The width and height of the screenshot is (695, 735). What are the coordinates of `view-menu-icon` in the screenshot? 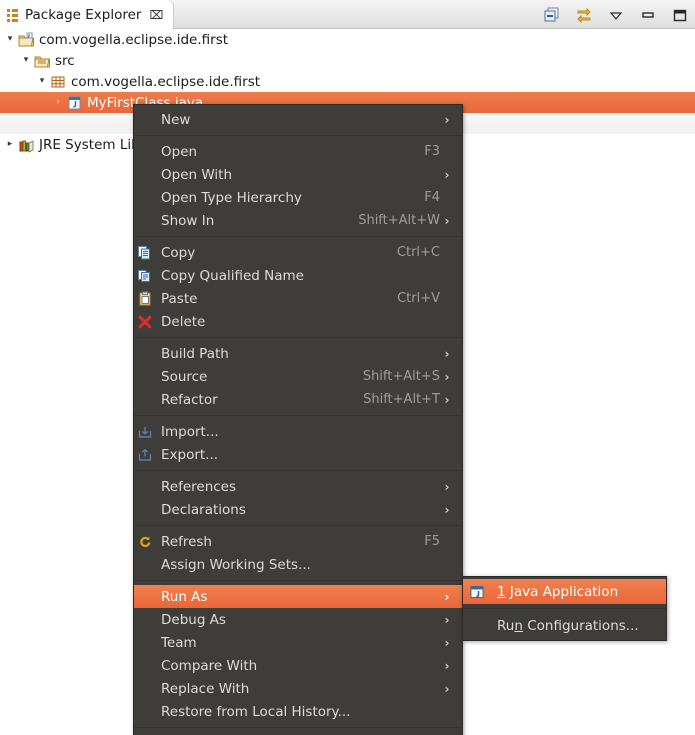 It's located at (616, 15).